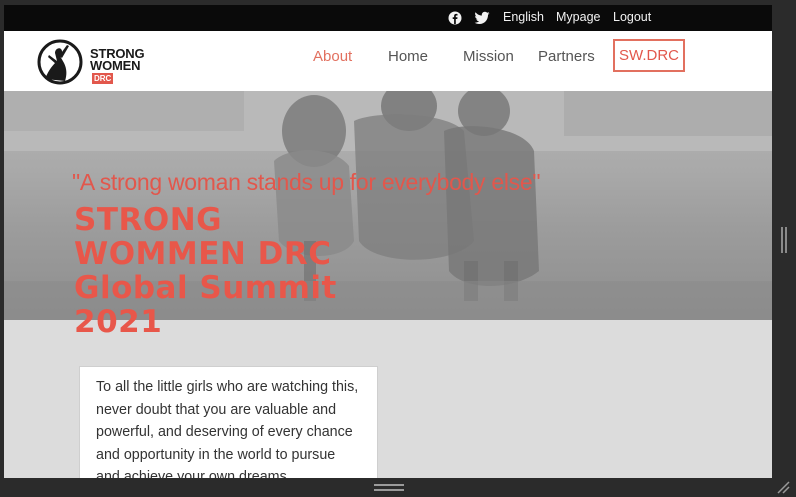 The height and width of the screenshot is (497, 796). I want to click on logo-text-women: WOMEN, so click(115, 65).